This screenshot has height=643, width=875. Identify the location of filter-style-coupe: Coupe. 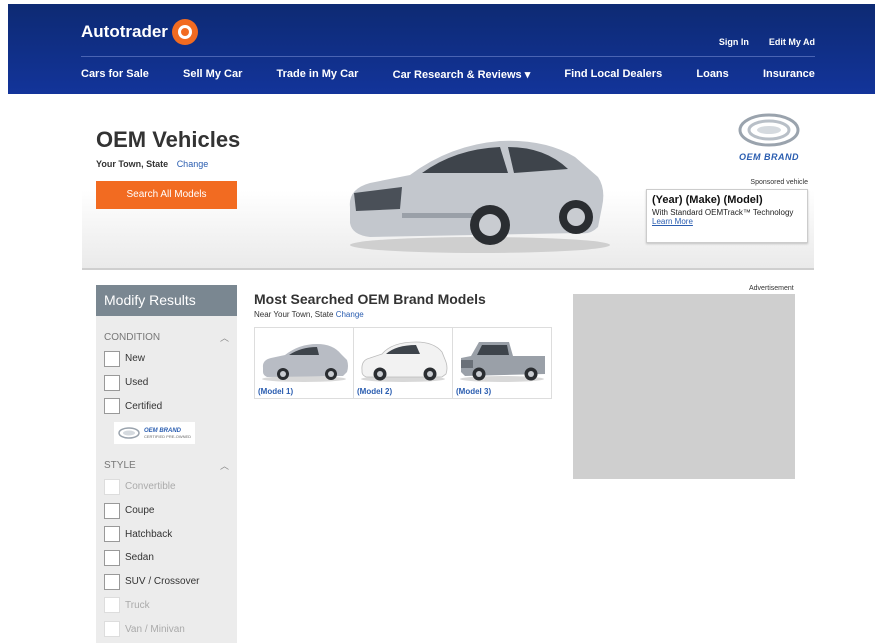
(166, 511).